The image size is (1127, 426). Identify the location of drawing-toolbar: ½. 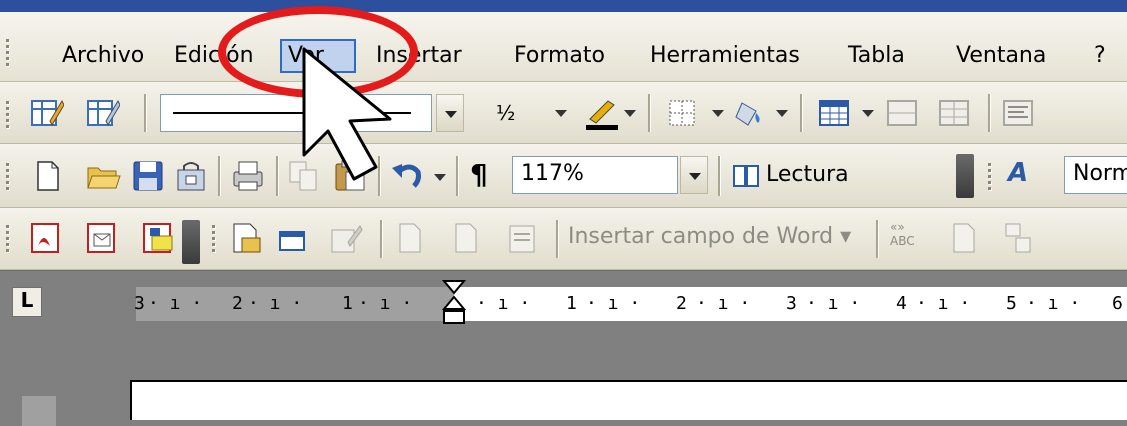
(563, 113).